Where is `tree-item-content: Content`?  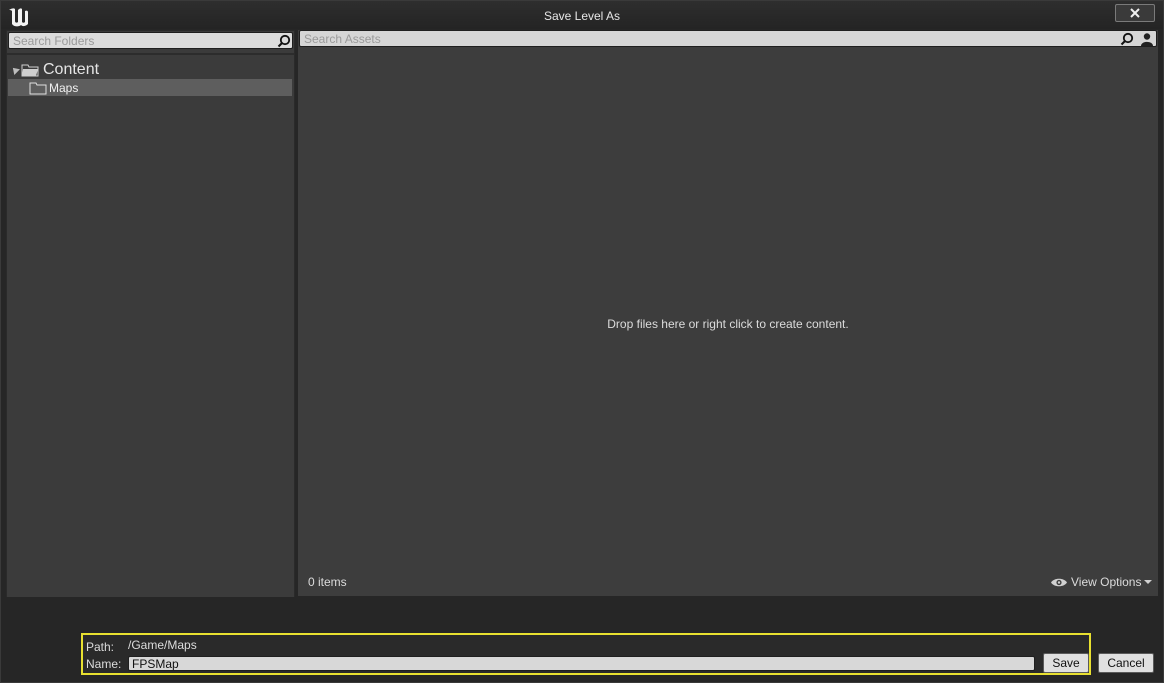
tree-item-content: Content is located at coordinates (150, 69).